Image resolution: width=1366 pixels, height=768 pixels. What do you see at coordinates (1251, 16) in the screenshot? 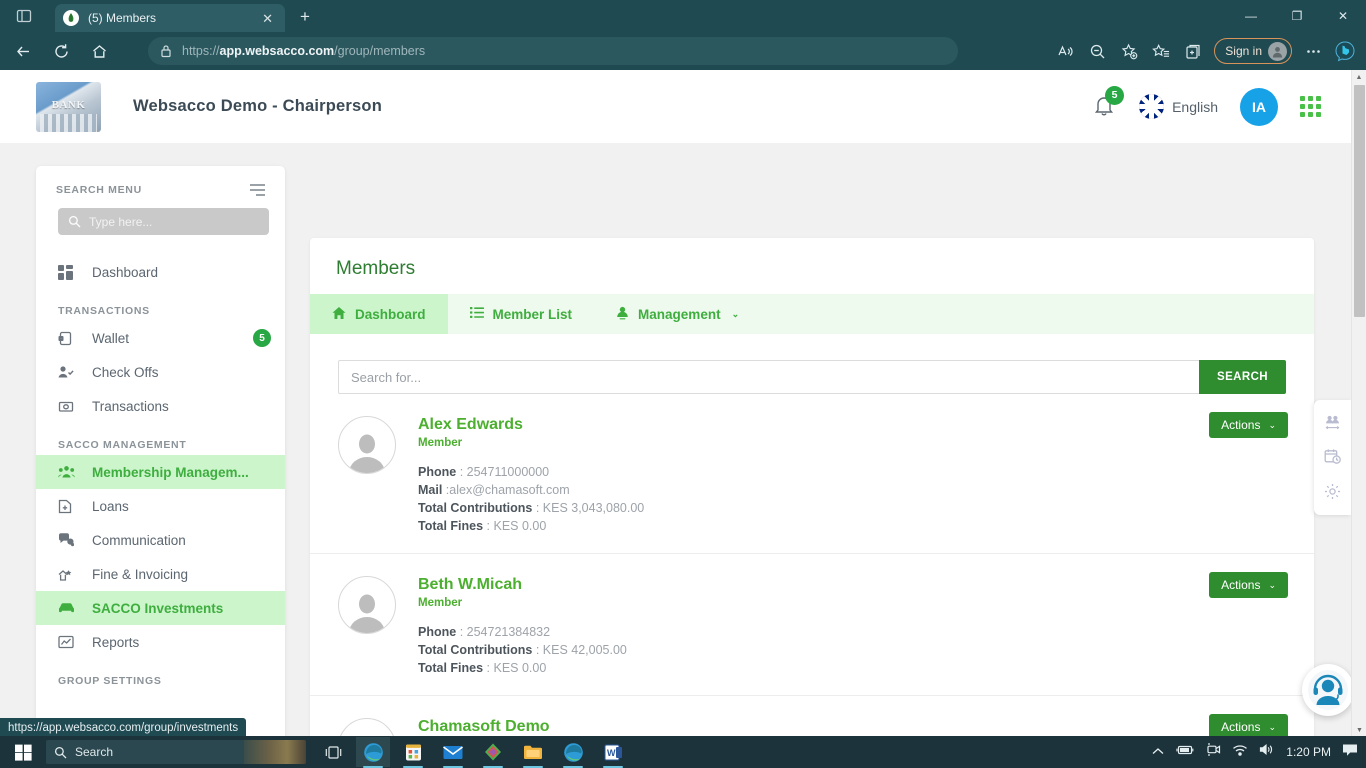
I see `minimize-button: —` at bounding box center [1251, 16].